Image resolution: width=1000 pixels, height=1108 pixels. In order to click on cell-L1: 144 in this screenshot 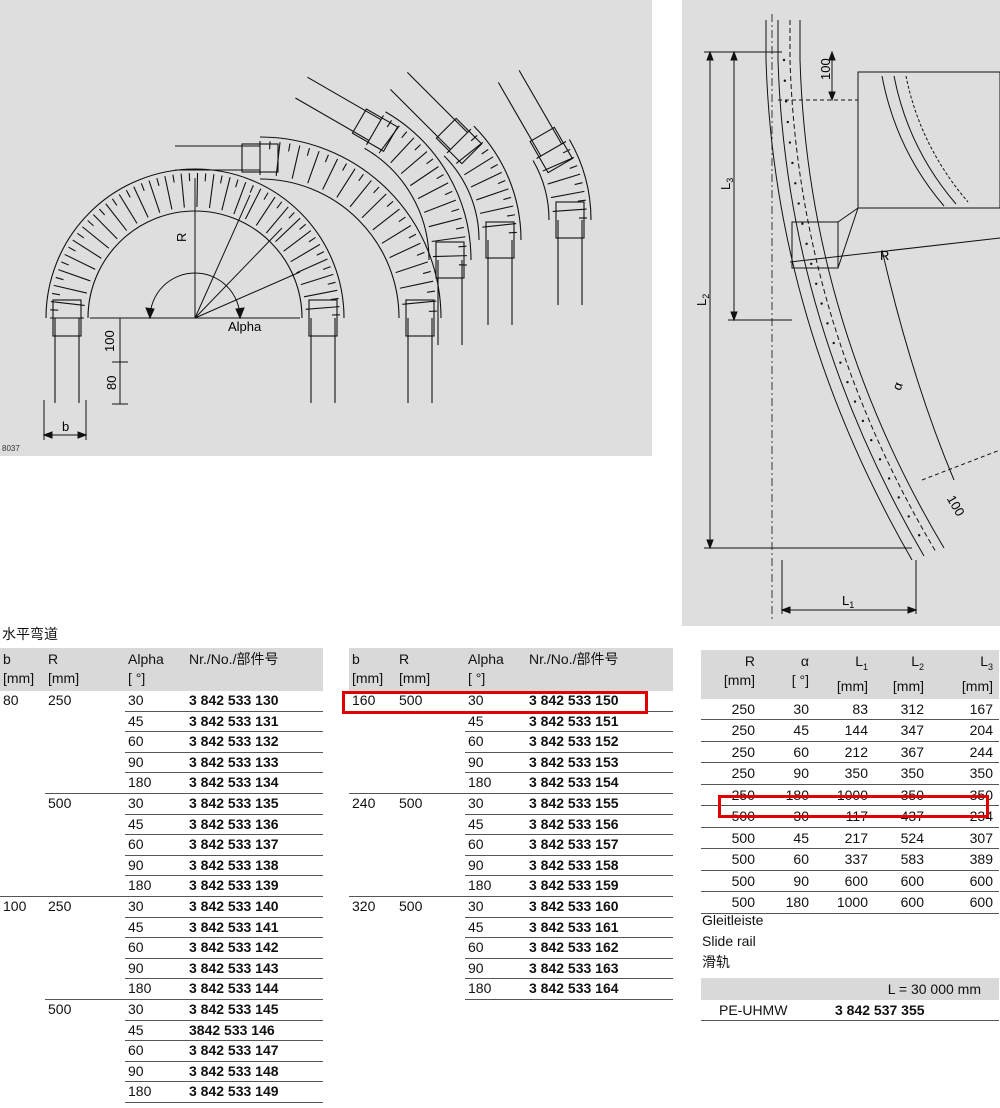, I will do `click(844, 730)`.